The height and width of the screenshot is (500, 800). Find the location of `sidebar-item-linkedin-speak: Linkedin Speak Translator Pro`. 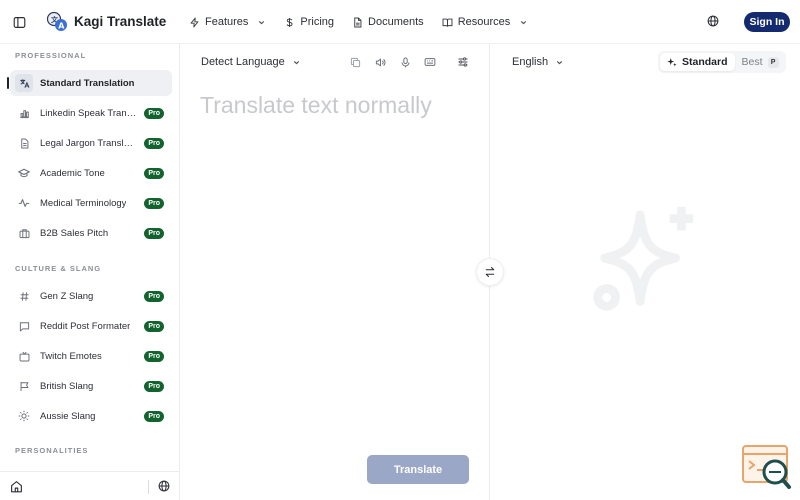

sidebar-item-linkedin-speak: Linkedin Speak Translator Pro is located at coordinates (91, 113).